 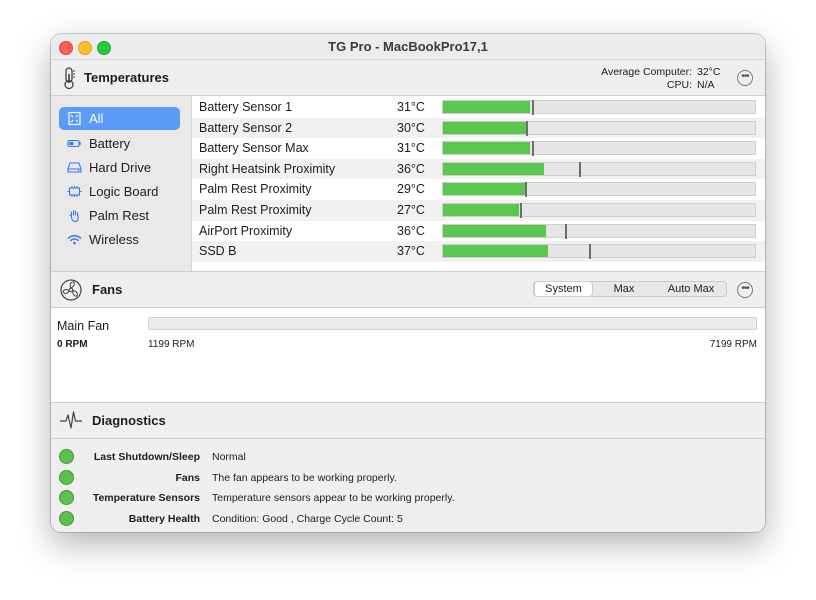 I want to click on sensor-value: 30°C, so click(x=411, y=127).